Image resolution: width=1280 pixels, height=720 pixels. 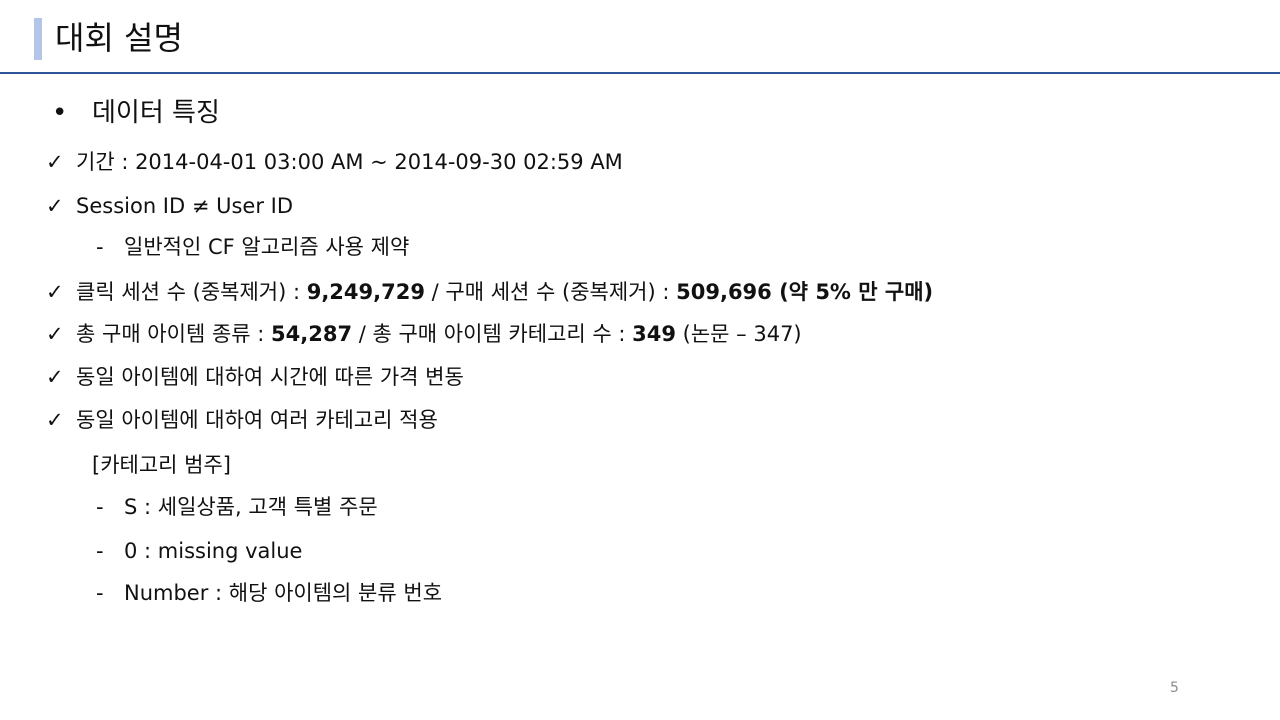 I want to click on multi-category-text: 동일 아이템에 대하여 여러 카테고리 적용, so click(x=257, y=420).